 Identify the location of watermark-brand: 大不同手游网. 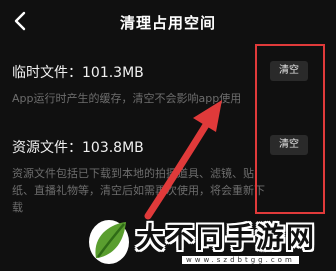
(226, 237).